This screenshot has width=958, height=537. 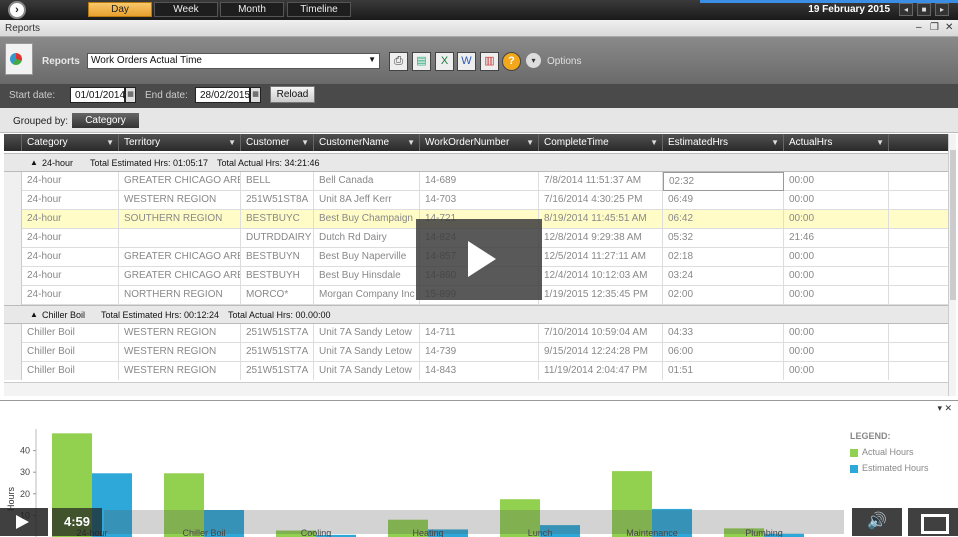 What do you see at coordinates (34, 314) in the screenshot?
I see `group-collapse-icon: ▲` at bounding box center [34, 314].